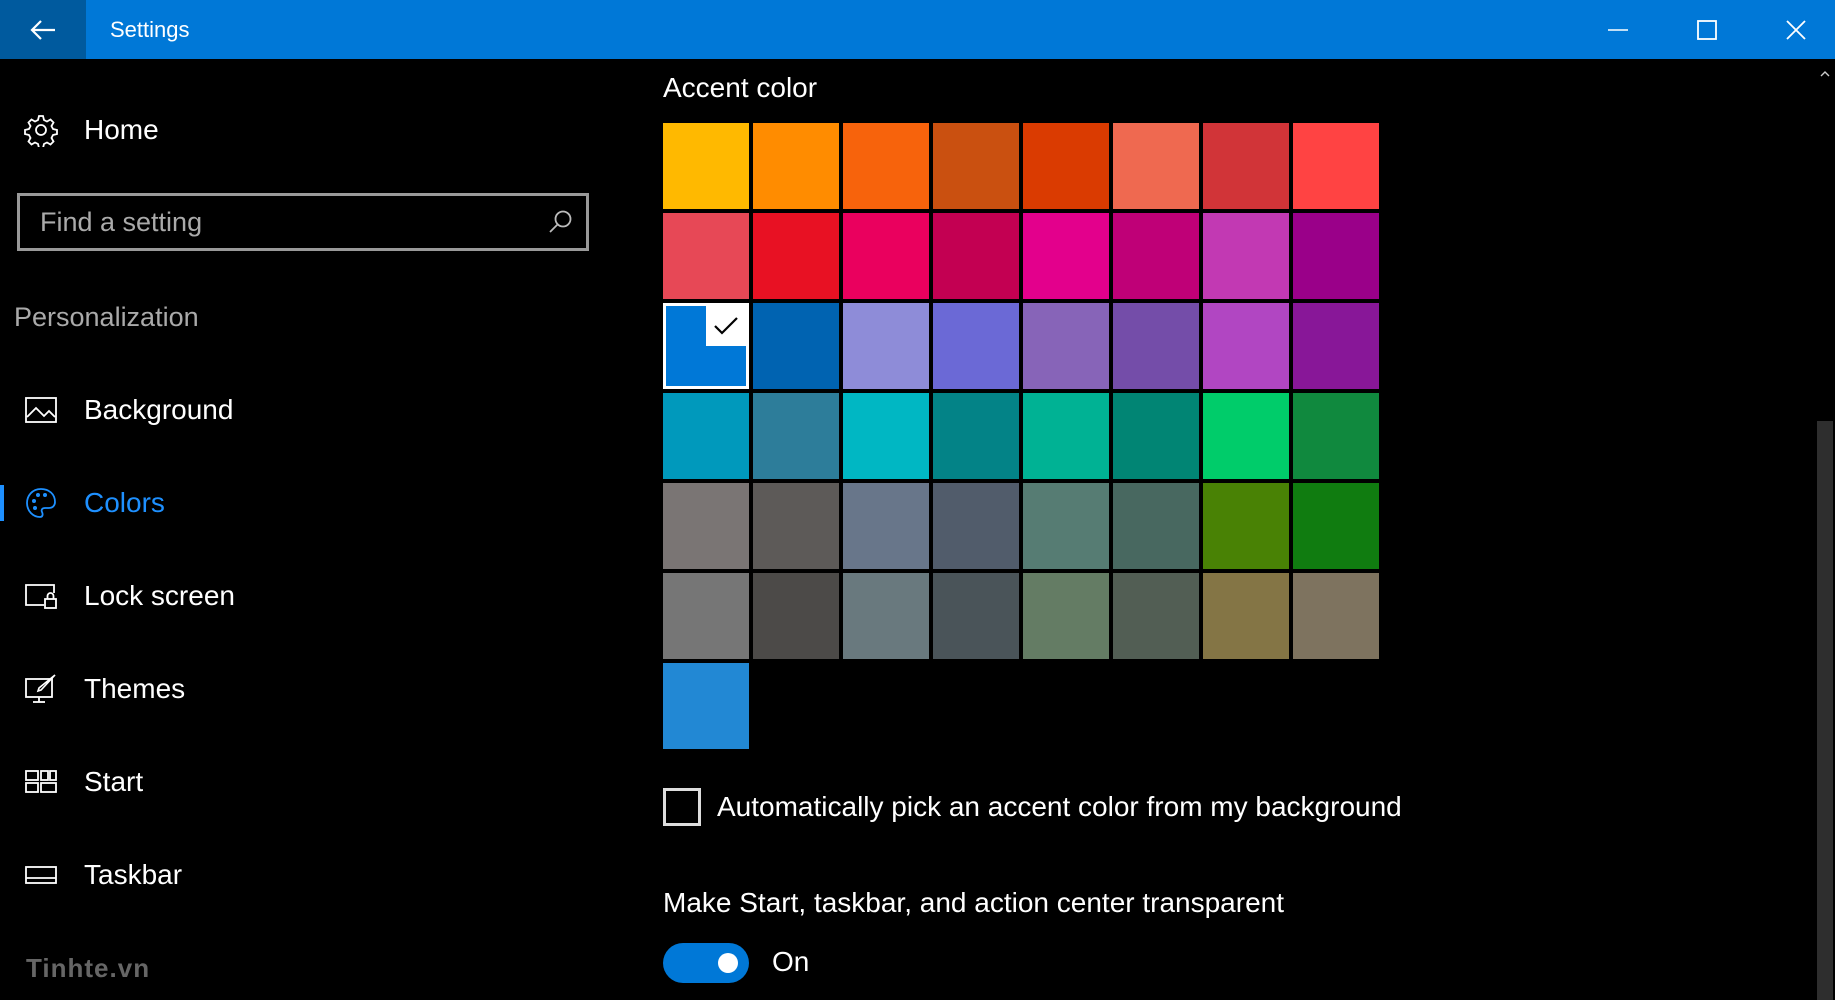  Describe the element at coordinates (2, 503) in the screenshot. I see `active-indicator` at that location.